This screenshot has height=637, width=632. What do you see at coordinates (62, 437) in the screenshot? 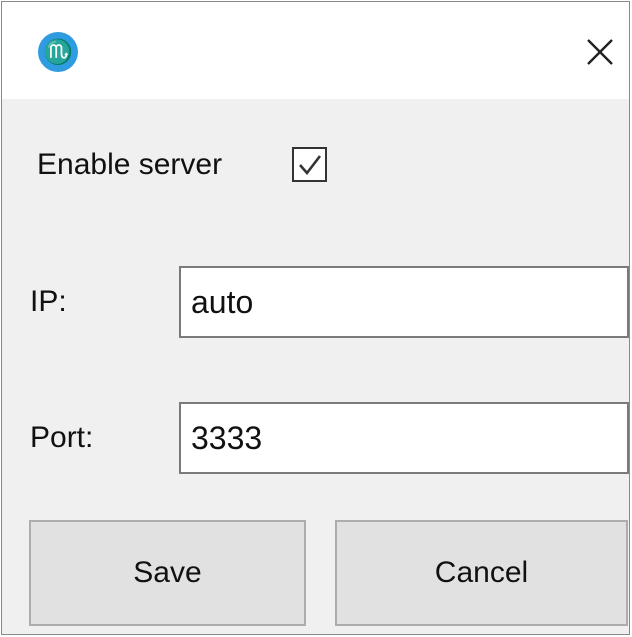
I see `port-label: Port:` at bounding box center [62, 437].